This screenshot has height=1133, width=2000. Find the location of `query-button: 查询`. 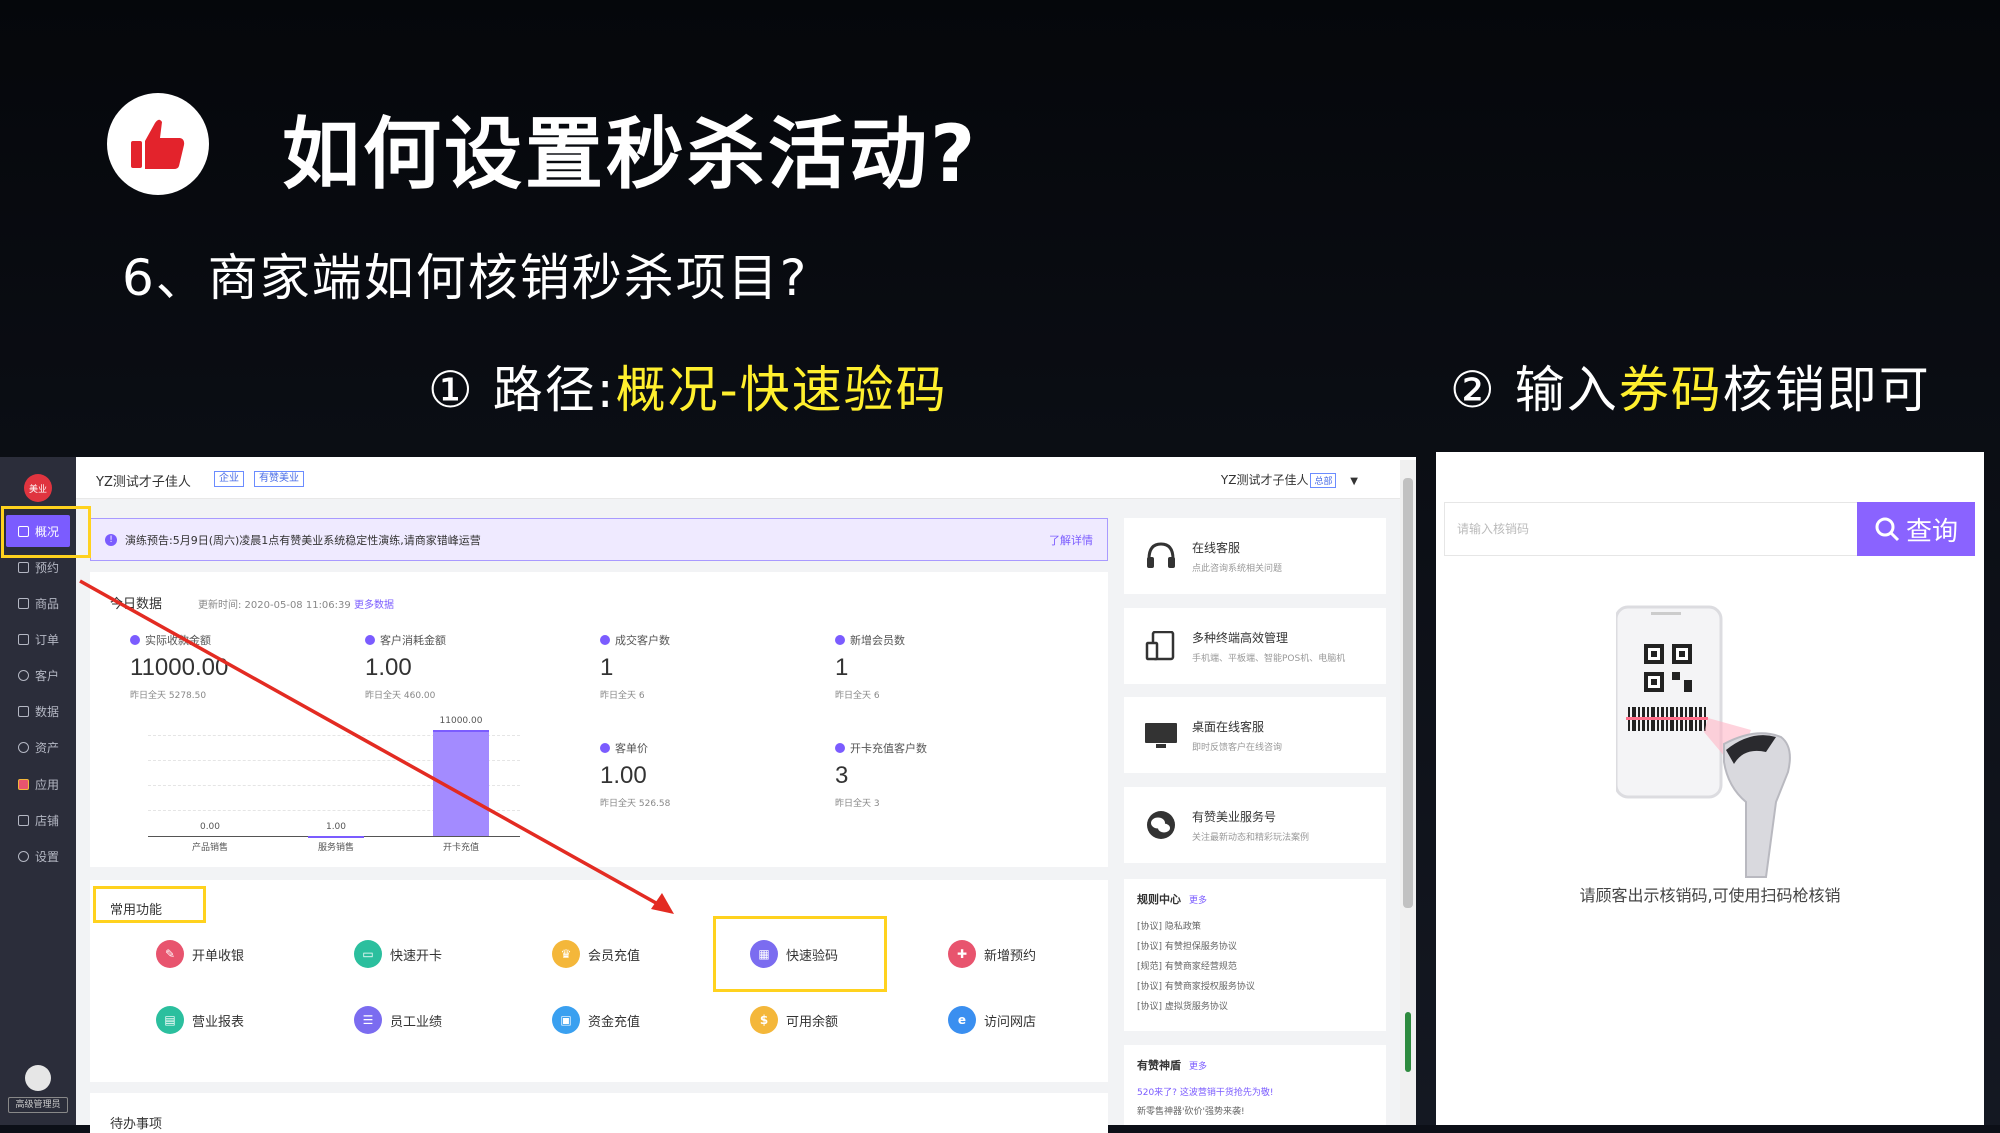

query-button: 查询 is located at coordinates (1916, 529).